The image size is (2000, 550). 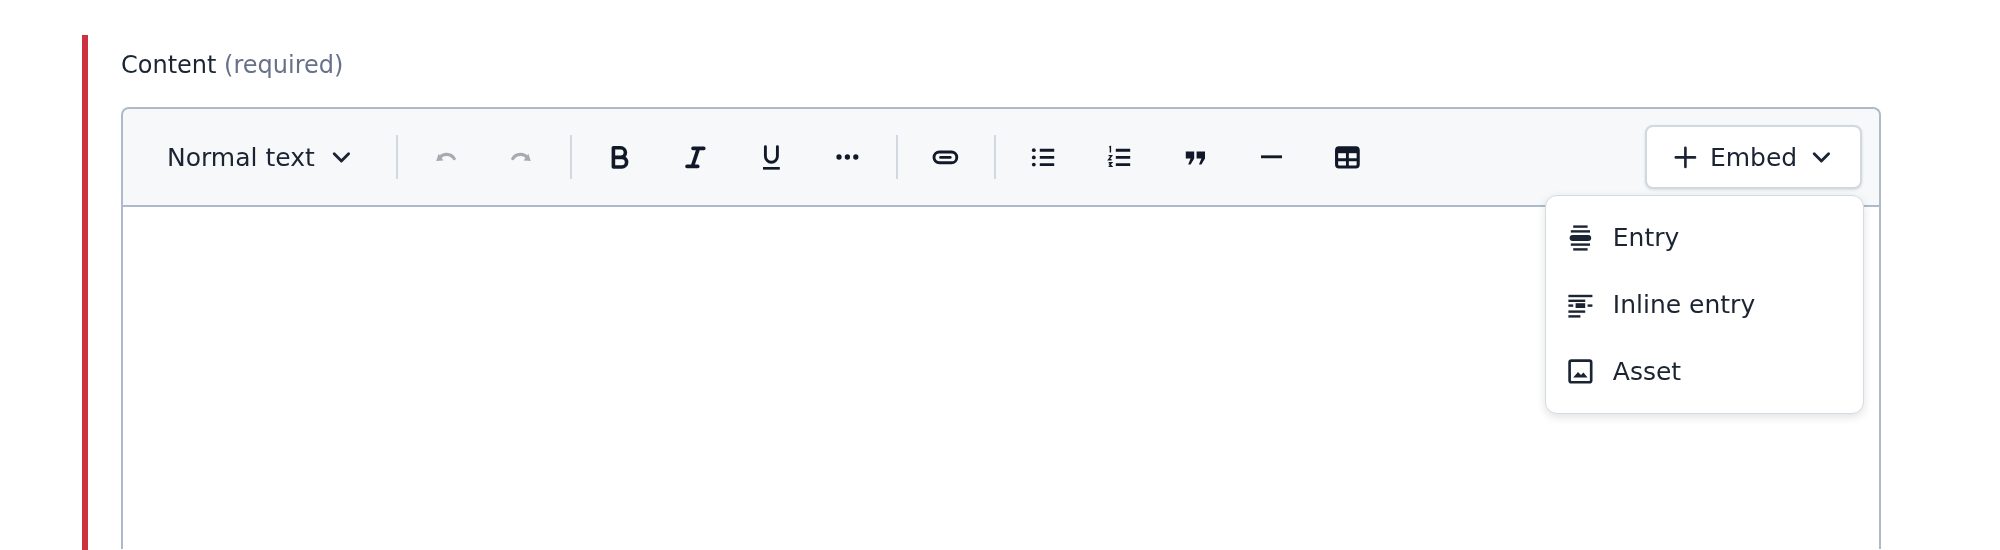 What do you see at coordinates (1704, 371) in the screenshot?
I see `menu-item: Asset` at bounding box center [1704, 371].